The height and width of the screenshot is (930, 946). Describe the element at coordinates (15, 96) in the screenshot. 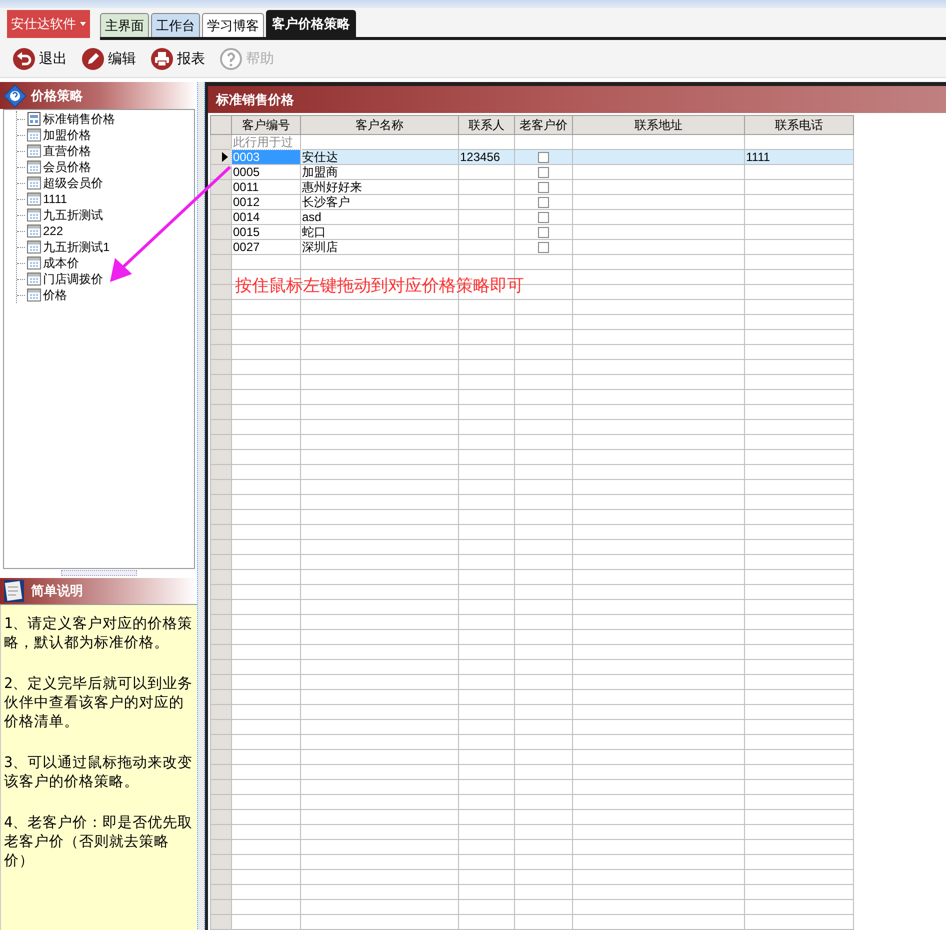

I see `help-icon` at that location.